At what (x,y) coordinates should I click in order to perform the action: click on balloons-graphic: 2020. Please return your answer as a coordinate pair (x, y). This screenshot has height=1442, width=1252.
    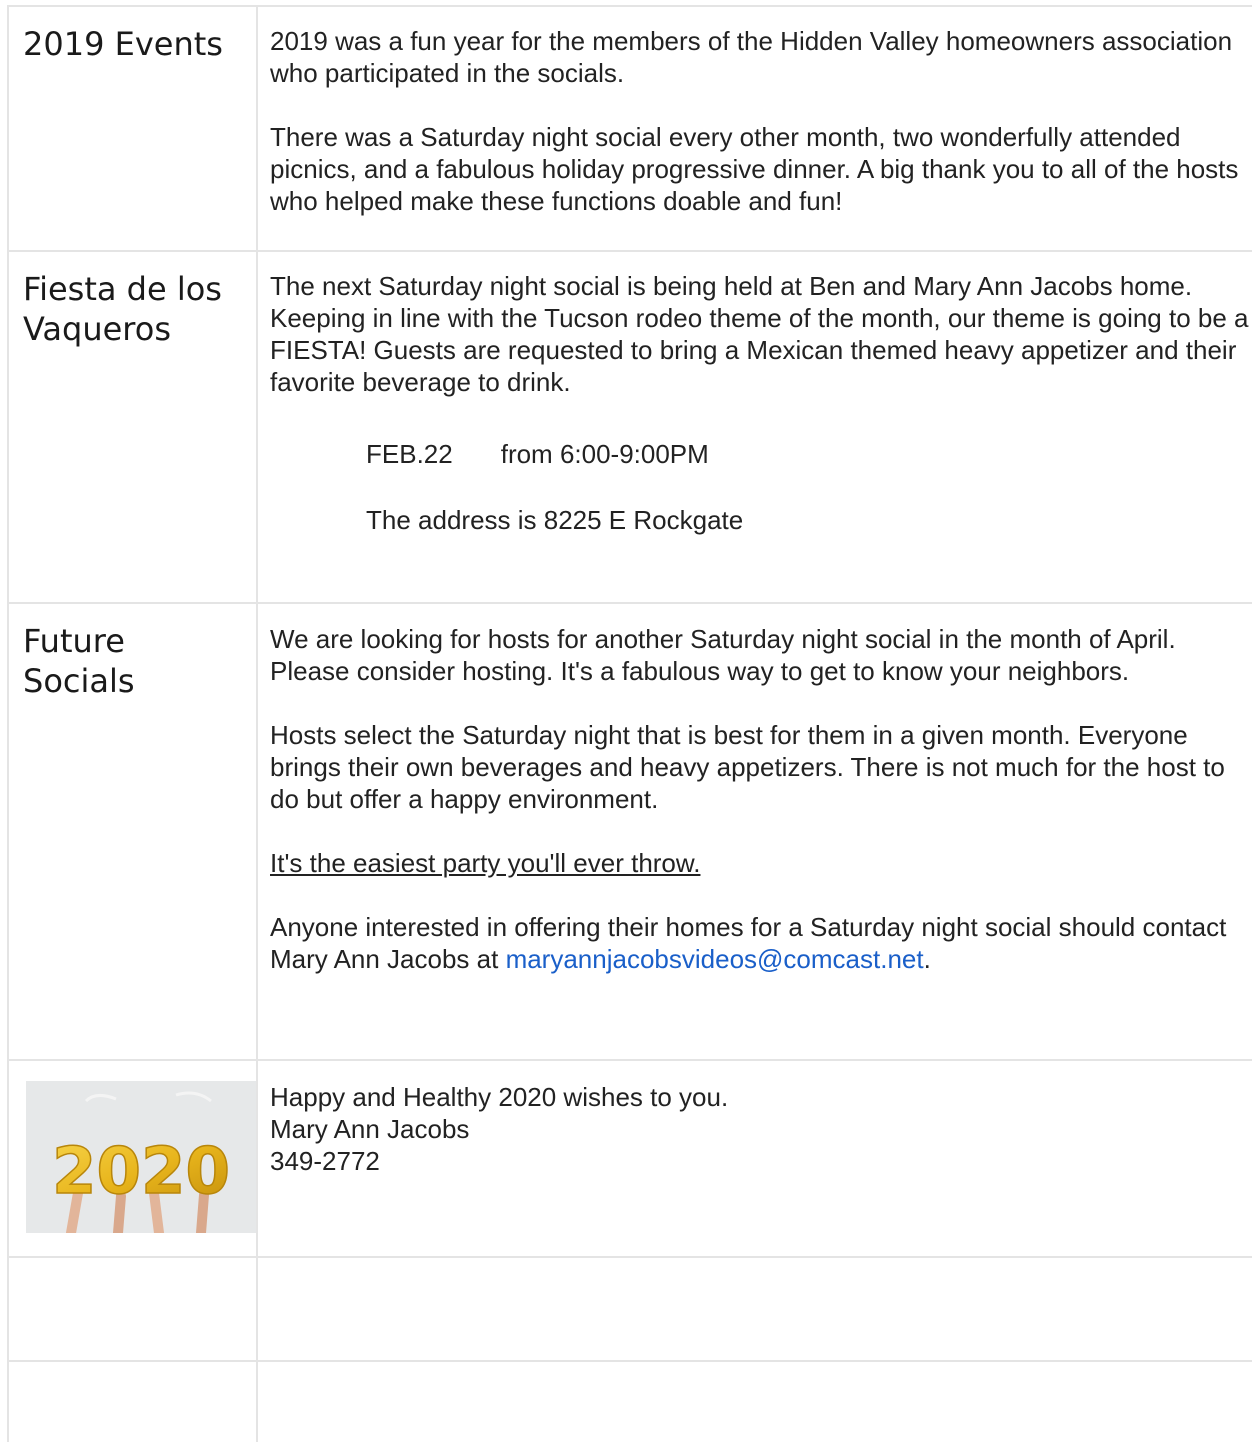
    Looking at the image, I should click on (141, 1157).